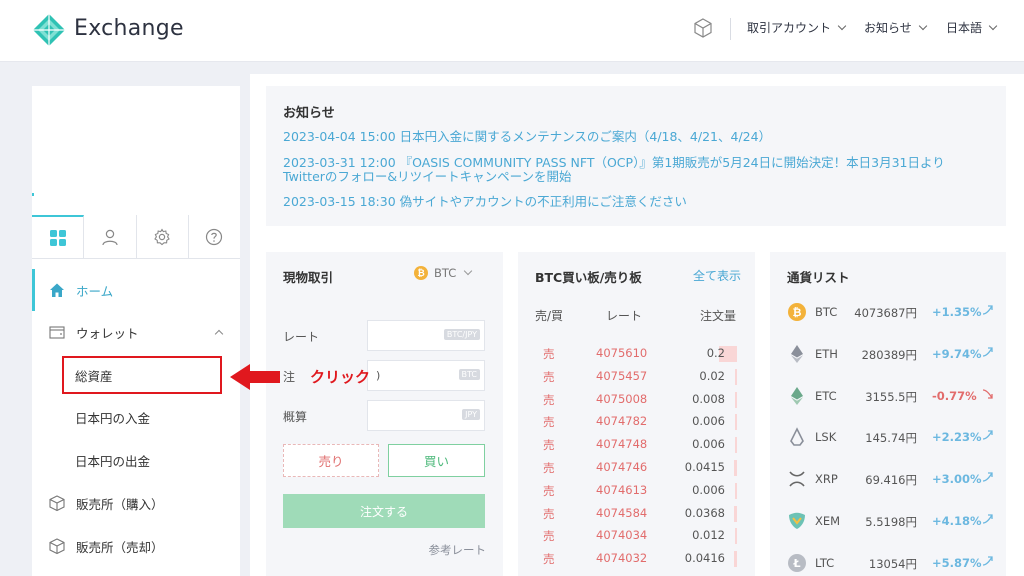 The width and height of the screenshot is (1024, 576). I want to click on orderbook-row: 売 4074782 0.006, so click(635, 422).